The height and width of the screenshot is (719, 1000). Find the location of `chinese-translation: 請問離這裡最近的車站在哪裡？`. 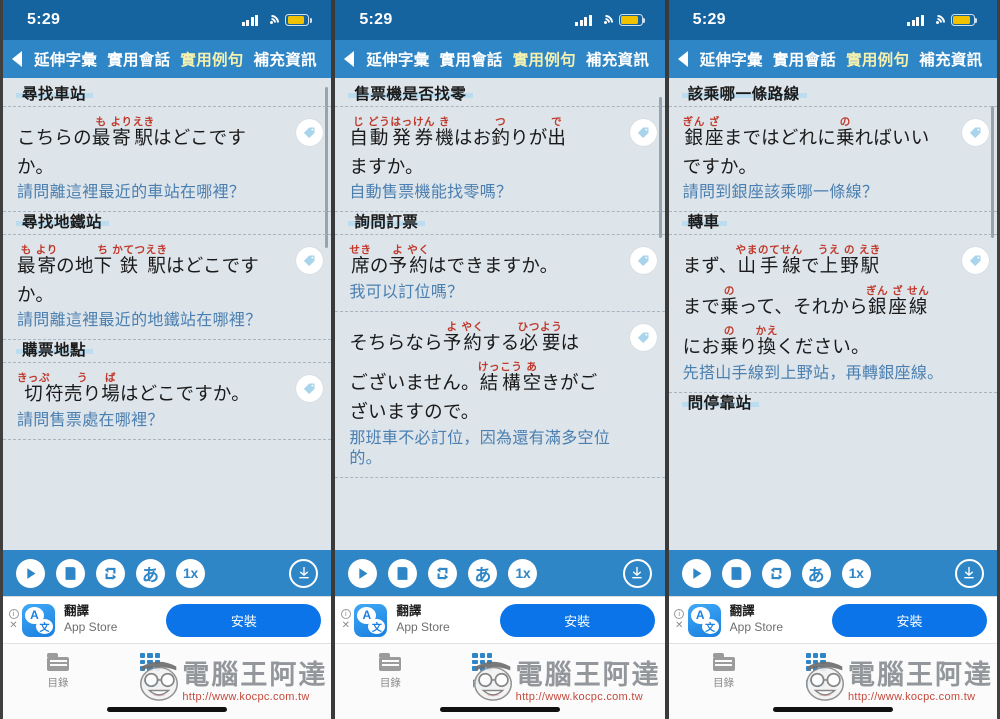

chinese-translation: 請問離這裡最近的車站在哪裡？ is located at coordinates (131, 193).